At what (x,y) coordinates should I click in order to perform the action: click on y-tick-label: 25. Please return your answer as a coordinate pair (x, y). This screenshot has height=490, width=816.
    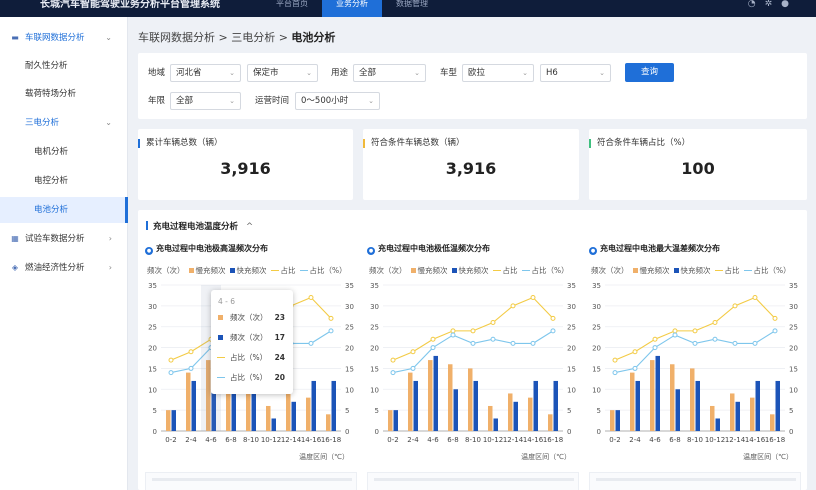
    Looking at the image, I should click on (596, 328).